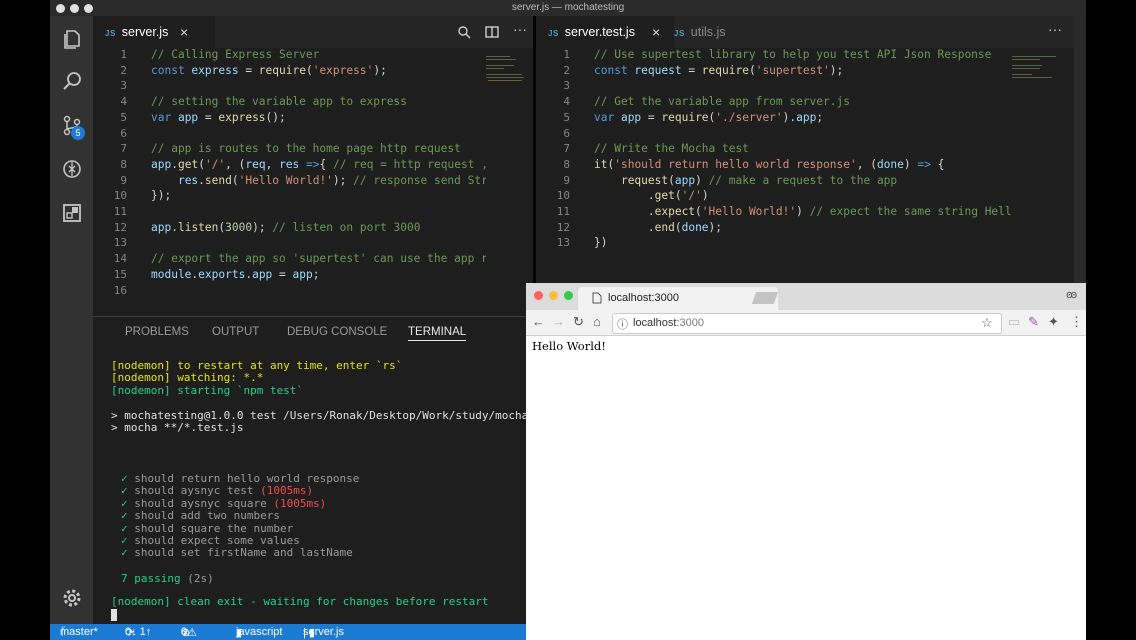 The width and height of the screenshot is (1136, 640). Describe the element at coordinates (568, 295) in the screenshot. I see `browser-zoom-button` at that location.